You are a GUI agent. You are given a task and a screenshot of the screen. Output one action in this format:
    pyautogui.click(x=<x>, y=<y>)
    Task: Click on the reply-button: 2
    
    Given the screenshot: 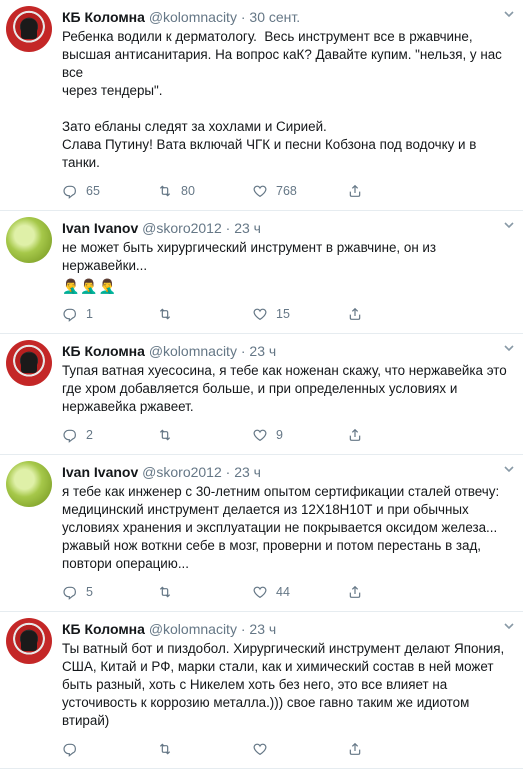 What is the action you would take?
    pyautogui.click(x=109, y=435)
    